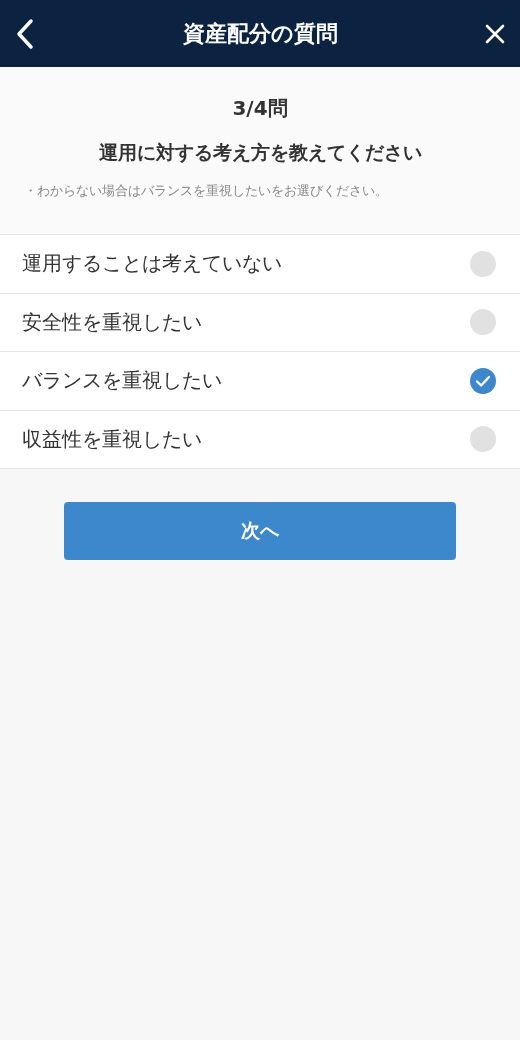  What do you see at coordinates (495, 33) in the screenshot?
I see `close-icon` at bounding box center [495, 33].